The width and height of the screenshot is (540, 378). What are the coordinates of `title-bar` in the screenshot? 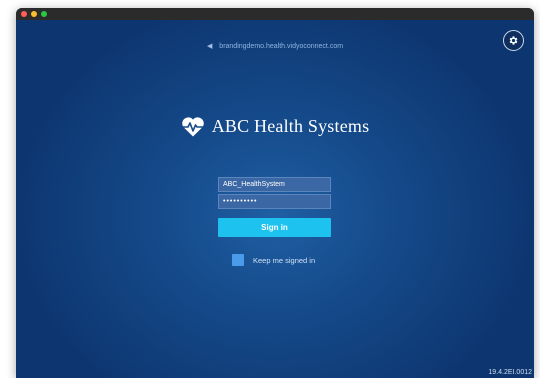 It's located at (275, 14).